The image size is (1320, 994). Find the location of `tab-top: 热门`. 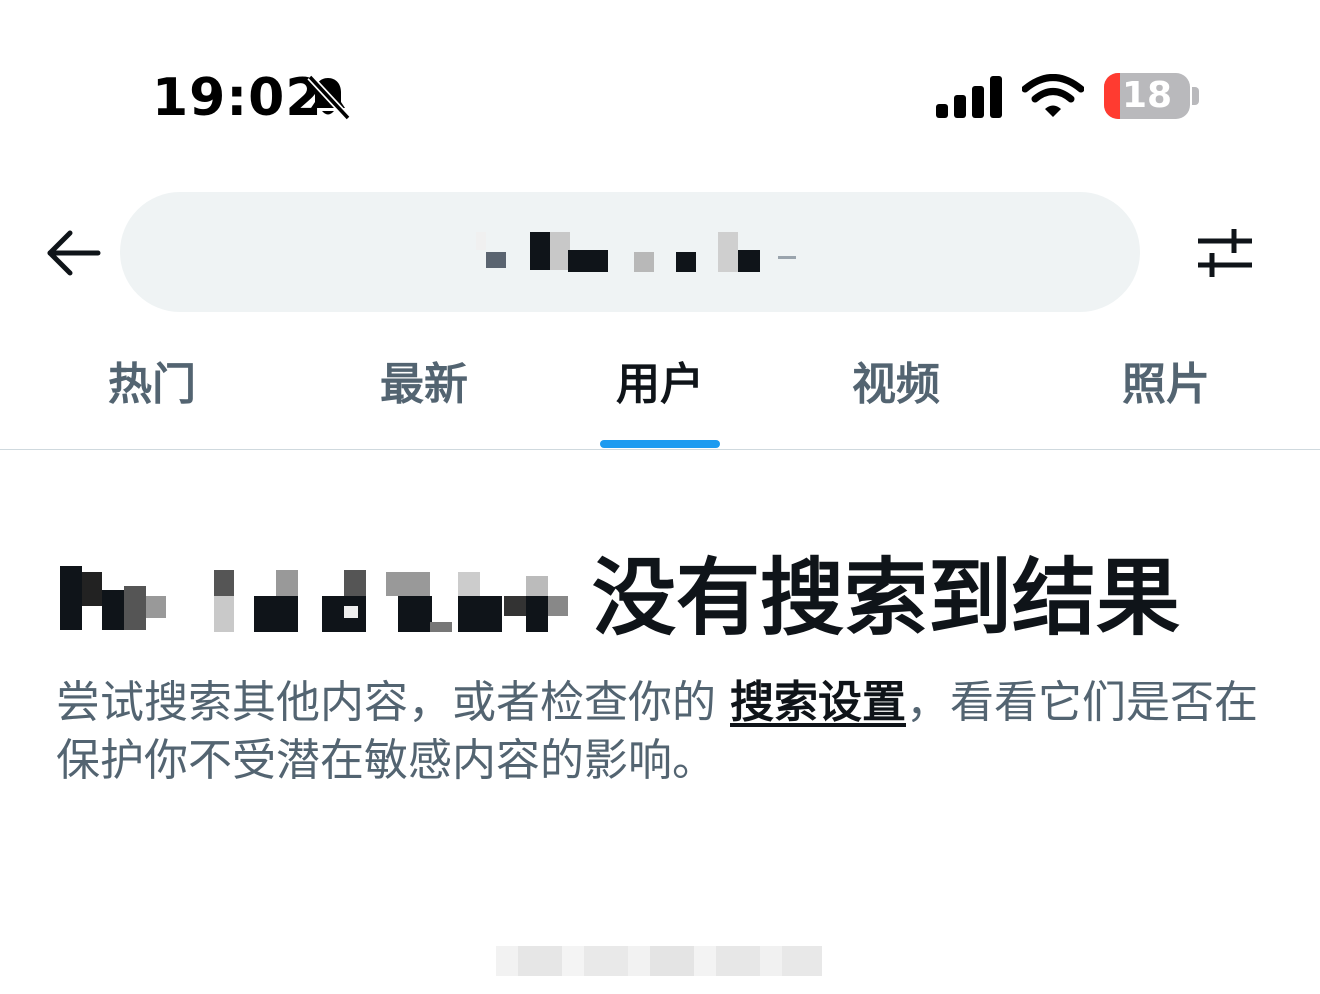

tab-top: 热门 is located at coordinates (152, 395).